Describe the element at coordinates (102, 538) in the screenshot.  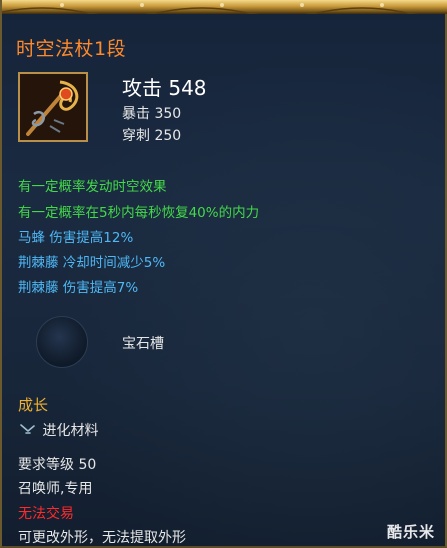
I see `appearance-note: 可更改外形，无法提取外形` at that location.